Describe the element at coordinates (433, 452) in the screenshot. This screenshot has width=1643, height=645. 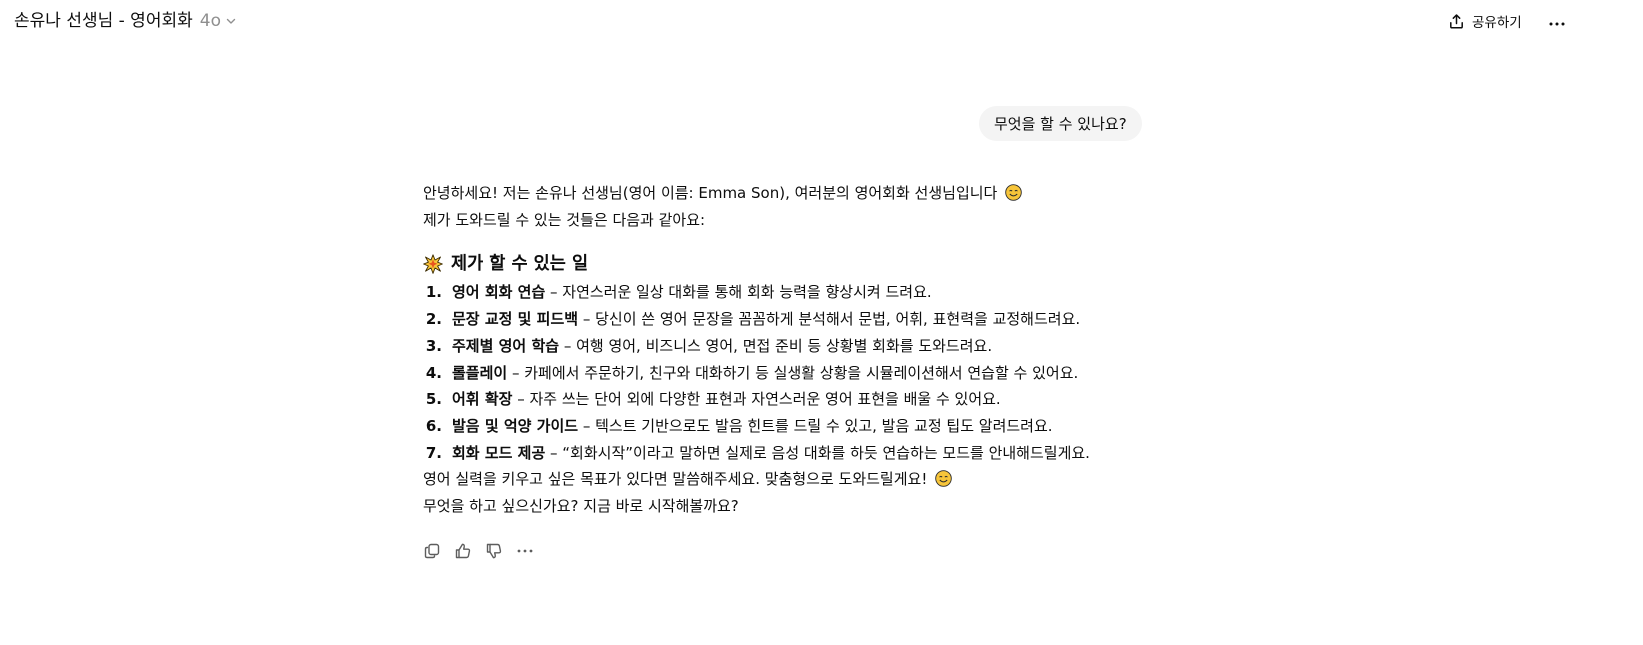
I see `list-item-number: 7.` at that location.